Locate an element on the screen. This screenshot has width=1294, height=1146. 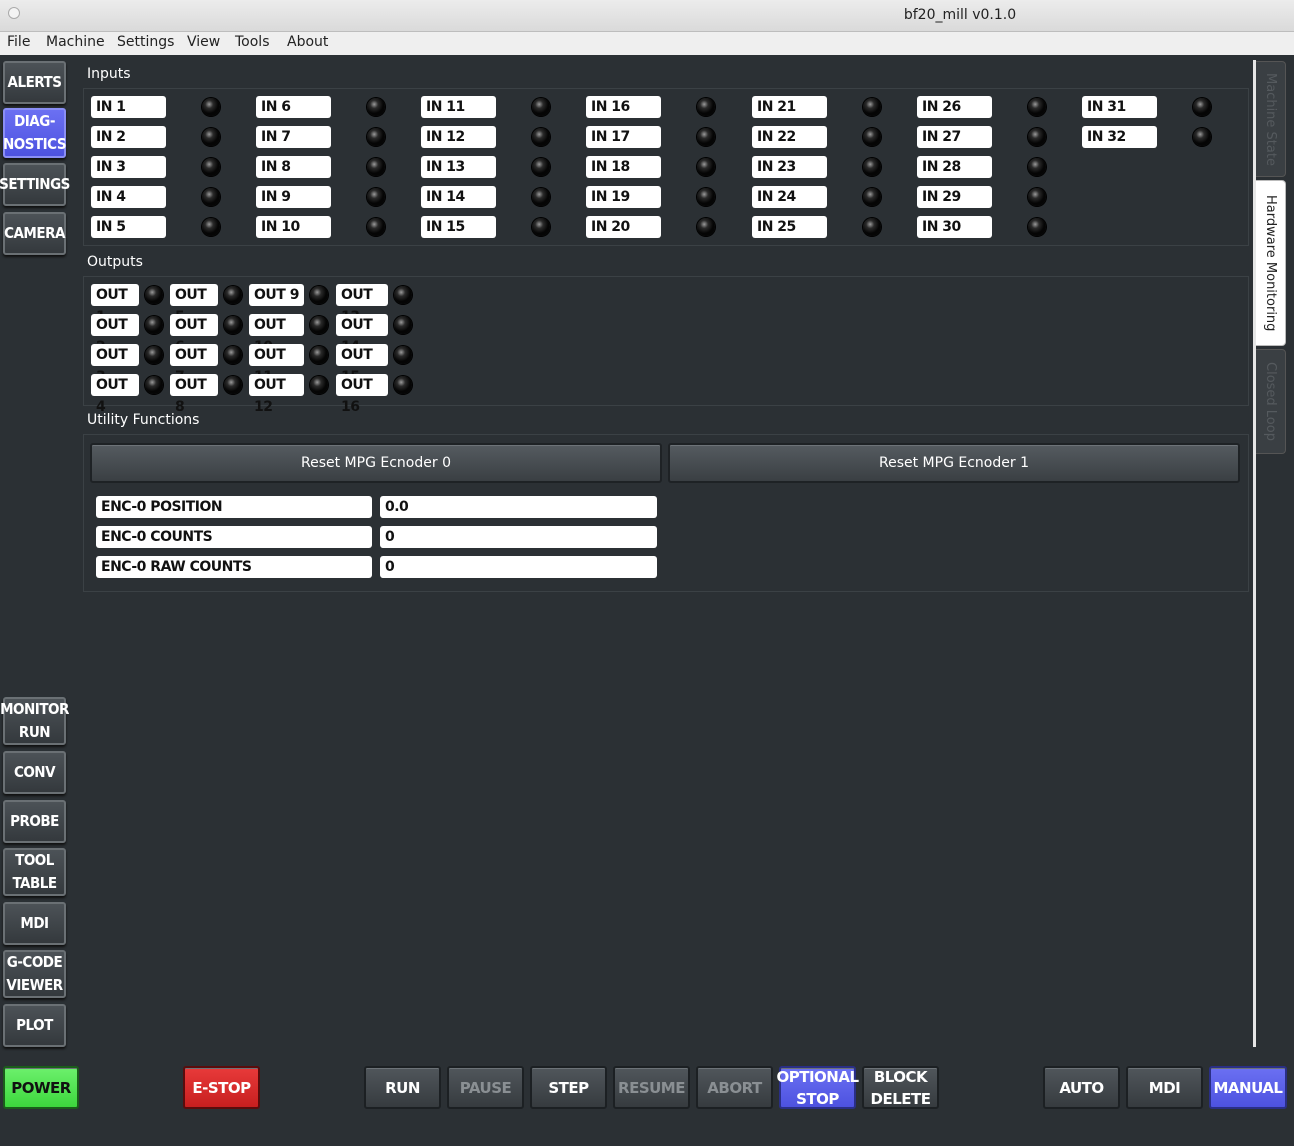
tab-closed-loop: Closed Loop is located at coordinates (1271, 401).